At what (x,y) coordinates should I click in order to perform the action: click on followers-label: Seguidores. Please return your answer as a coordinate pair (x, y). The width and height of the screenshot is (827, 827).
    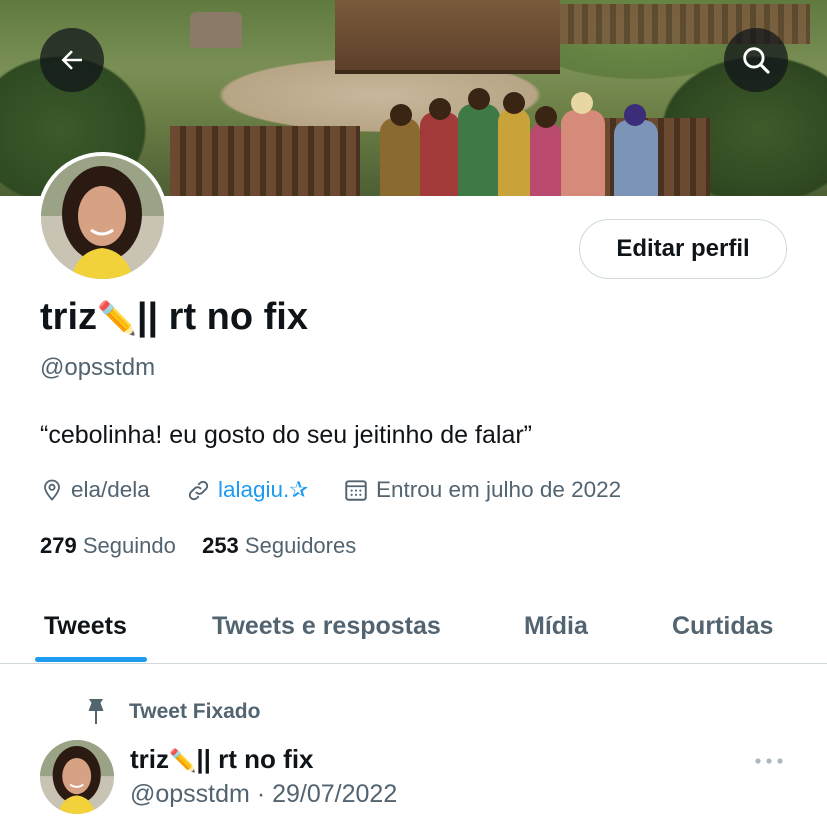
    Looking at the image, I should click on (300, 545).